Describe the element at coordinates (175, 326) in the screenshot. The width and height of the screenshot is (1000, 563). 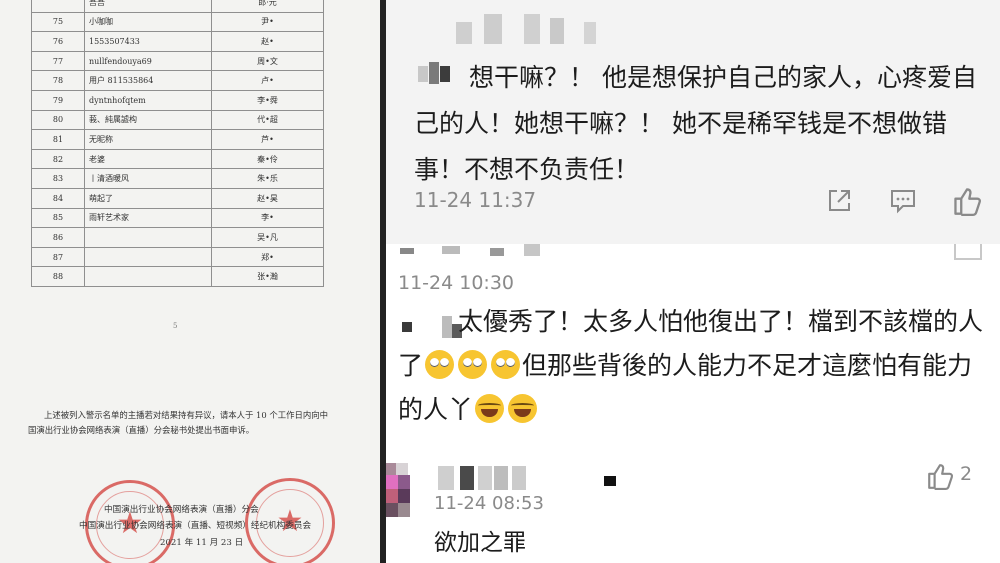
I see `page-number: 5` at that location.